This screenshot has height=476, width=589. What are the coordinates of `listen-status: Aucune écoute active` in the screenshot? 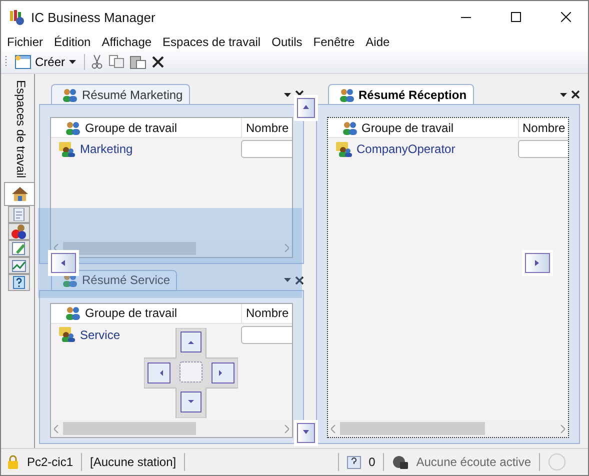 It's located at (473, 462).